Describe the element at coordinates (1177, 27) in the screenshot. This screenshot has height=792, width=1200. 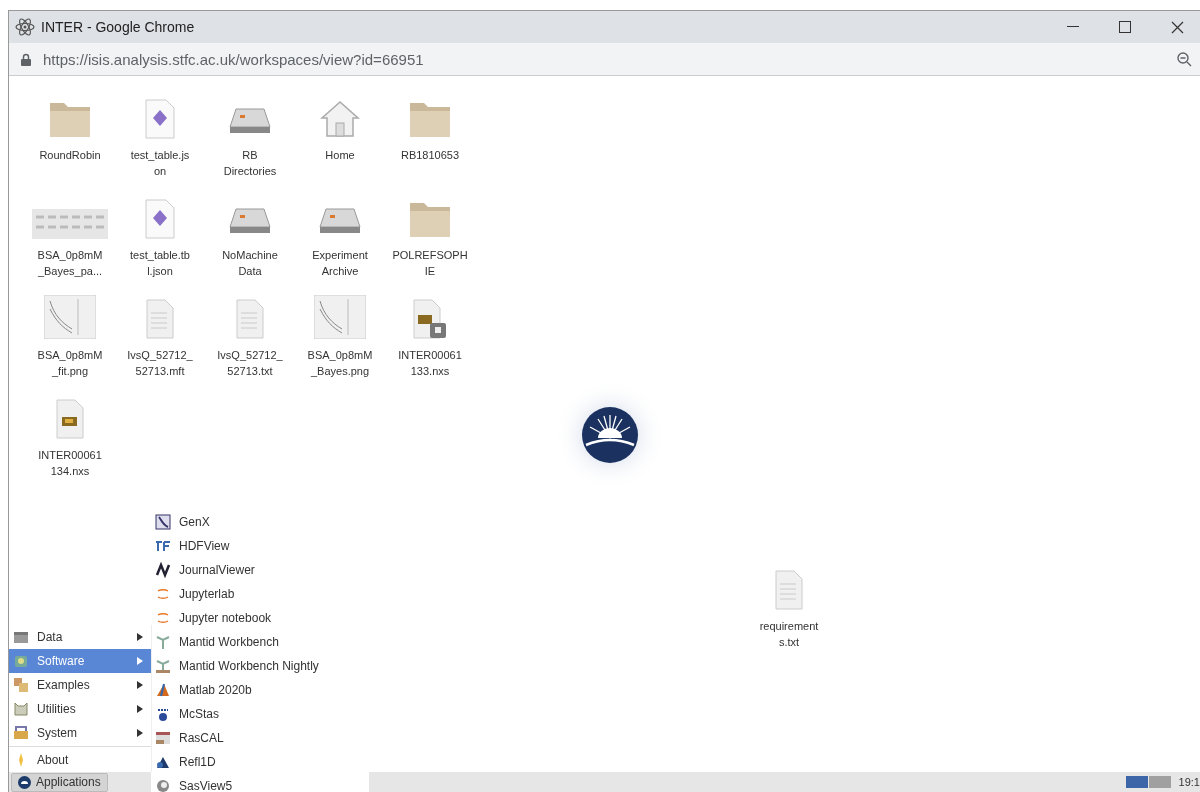
I see `close-icon` at that location.